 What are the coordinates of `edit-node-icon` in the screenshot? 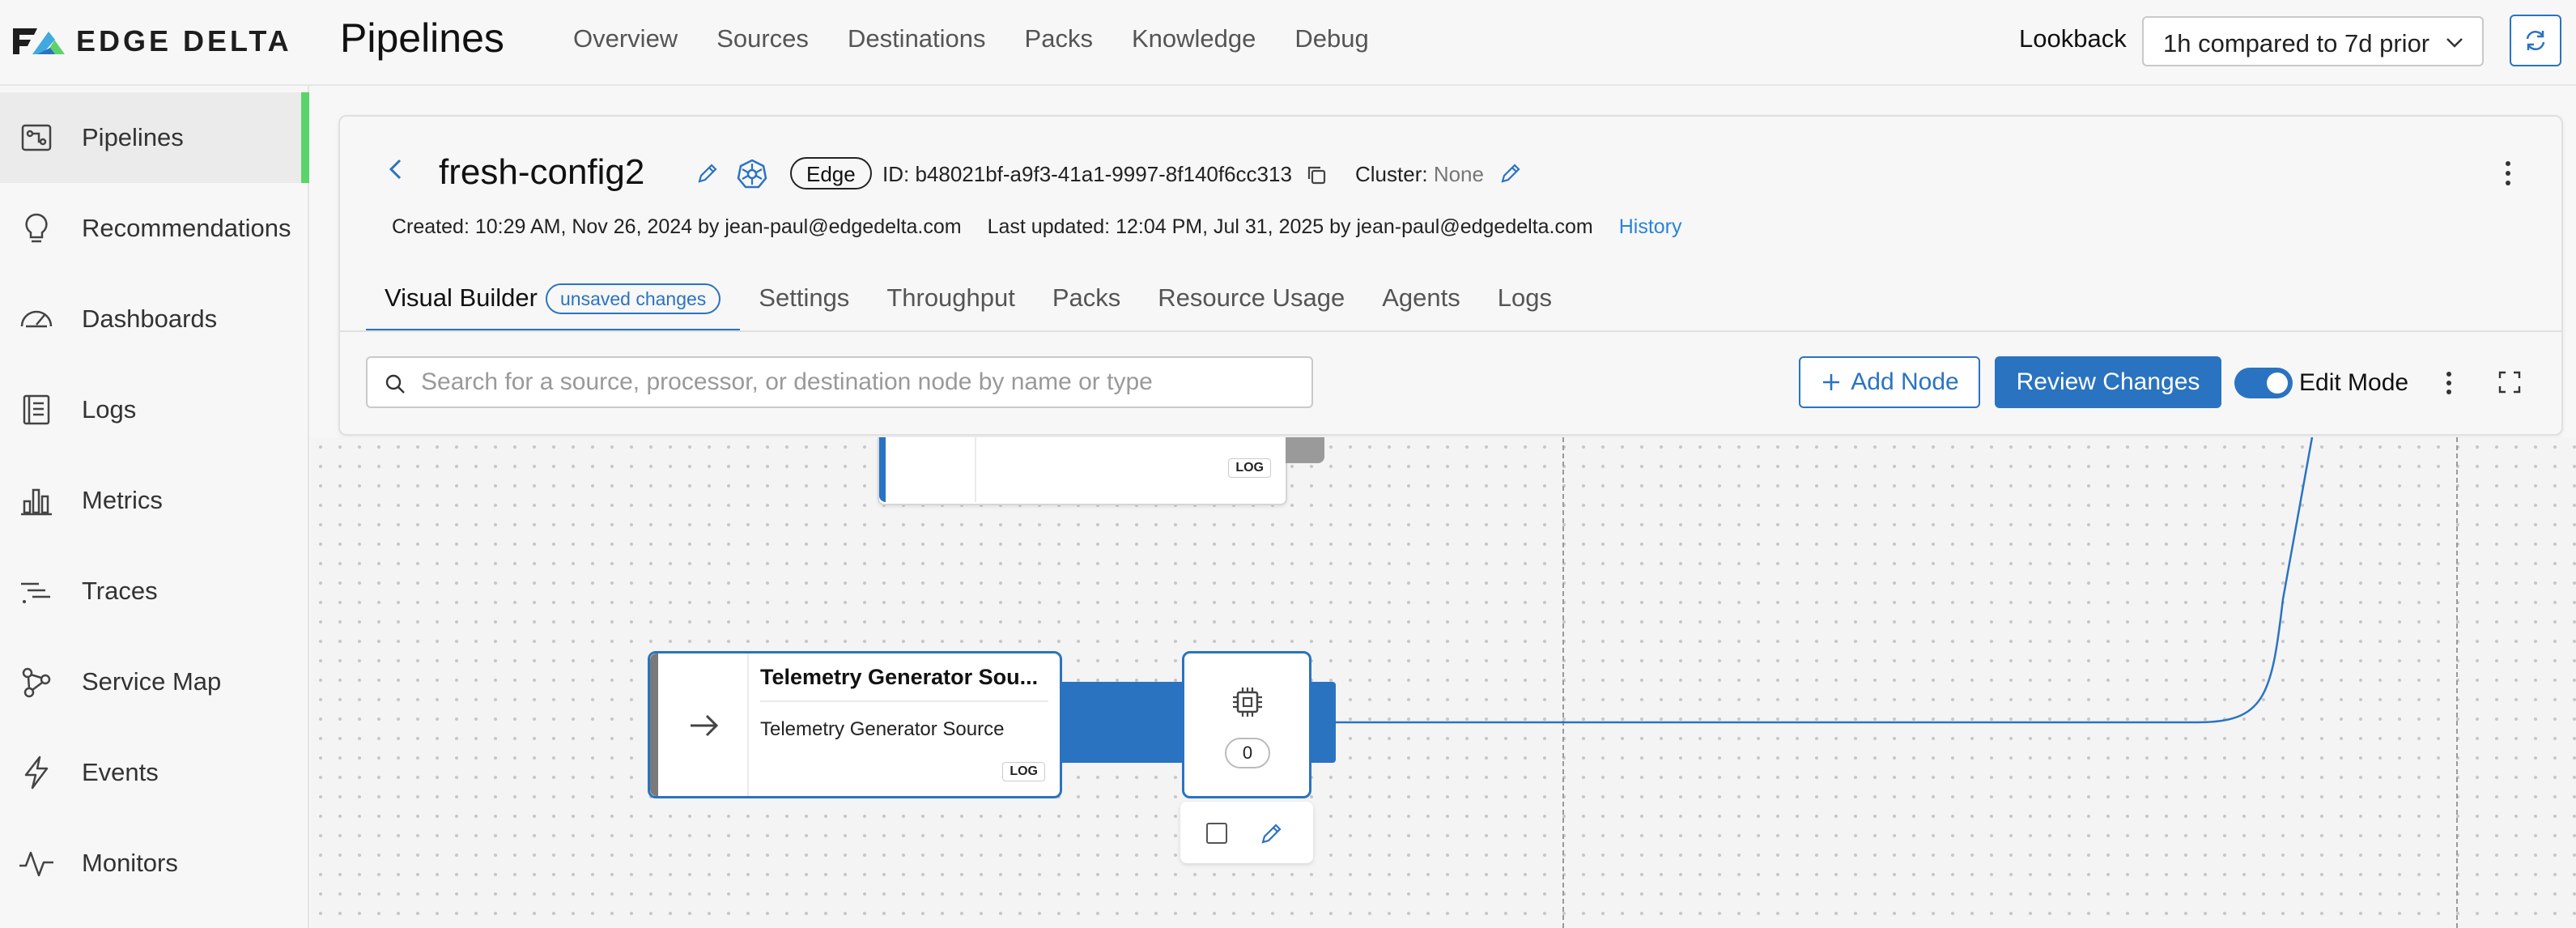 It's located at (1272, 833).